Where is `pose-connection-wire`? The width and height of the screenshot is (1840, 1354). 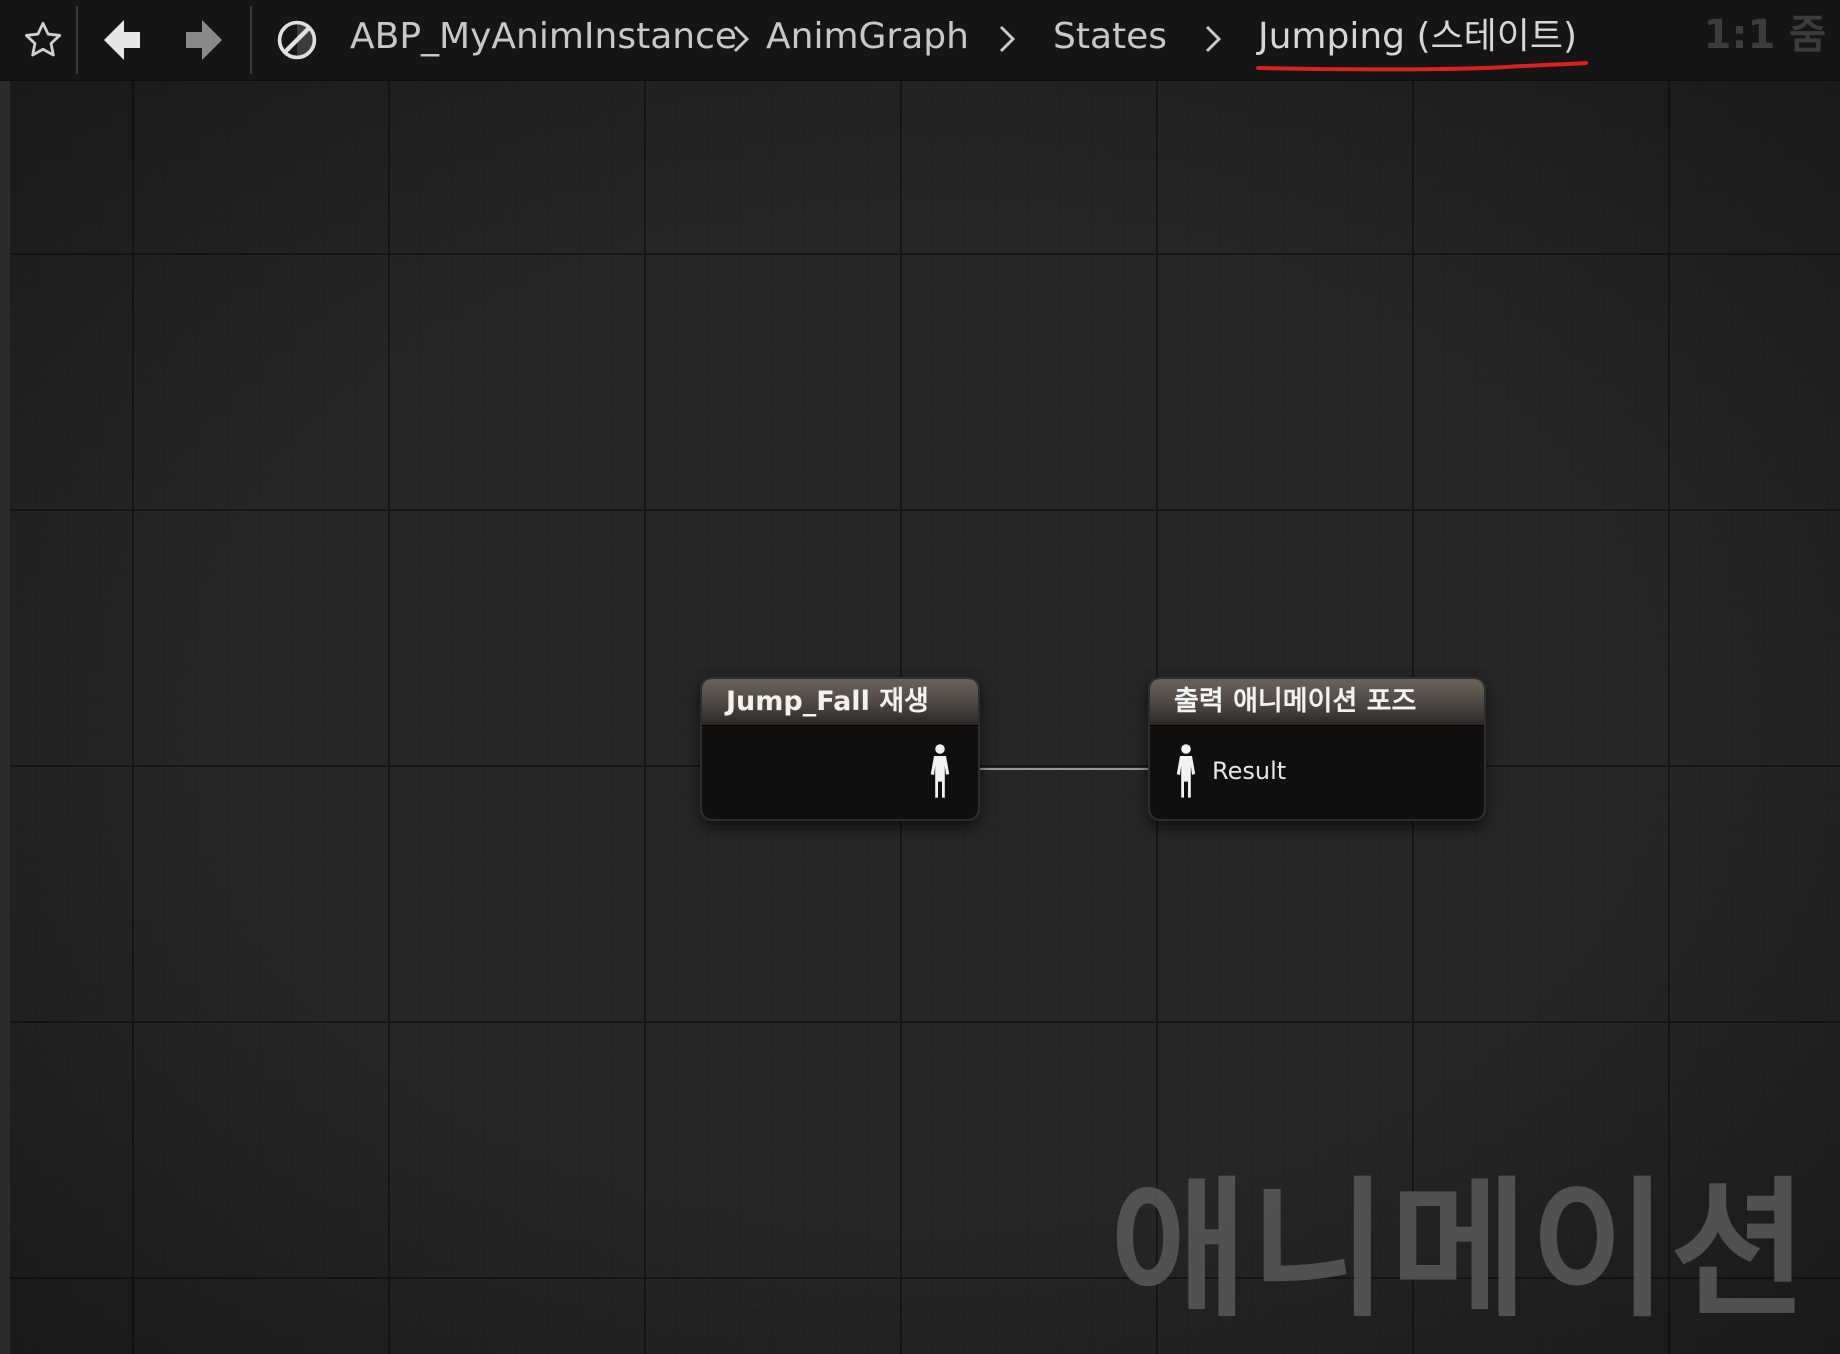
pose-connection-wire is located at coordinates (1062, 769).